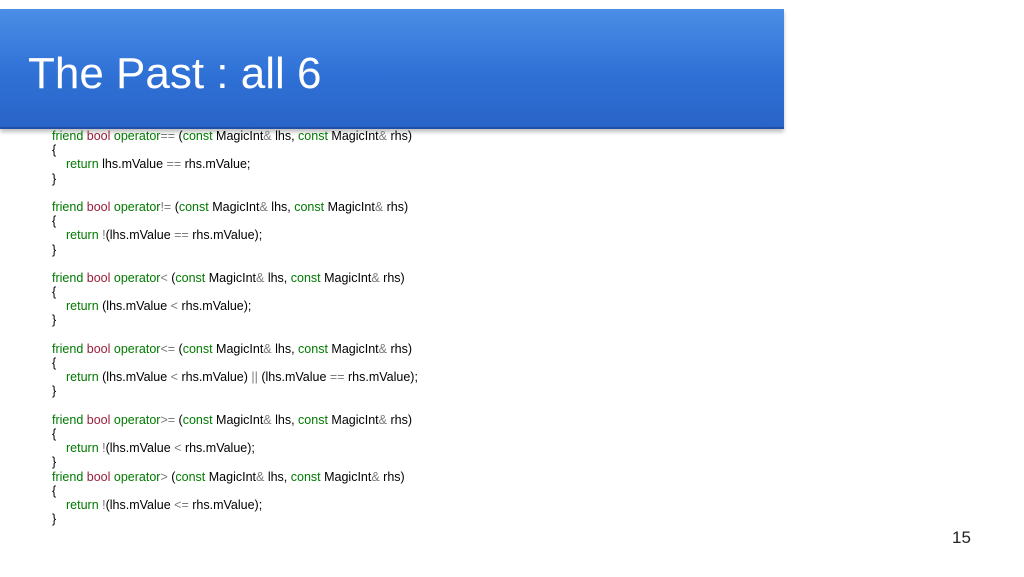 The height and width of the screenshot is (577, 1024). What do you see at coordinates (166, 206) in the screenshot?
I see `operator-symbol: !=` at bounding box center [166, 206].